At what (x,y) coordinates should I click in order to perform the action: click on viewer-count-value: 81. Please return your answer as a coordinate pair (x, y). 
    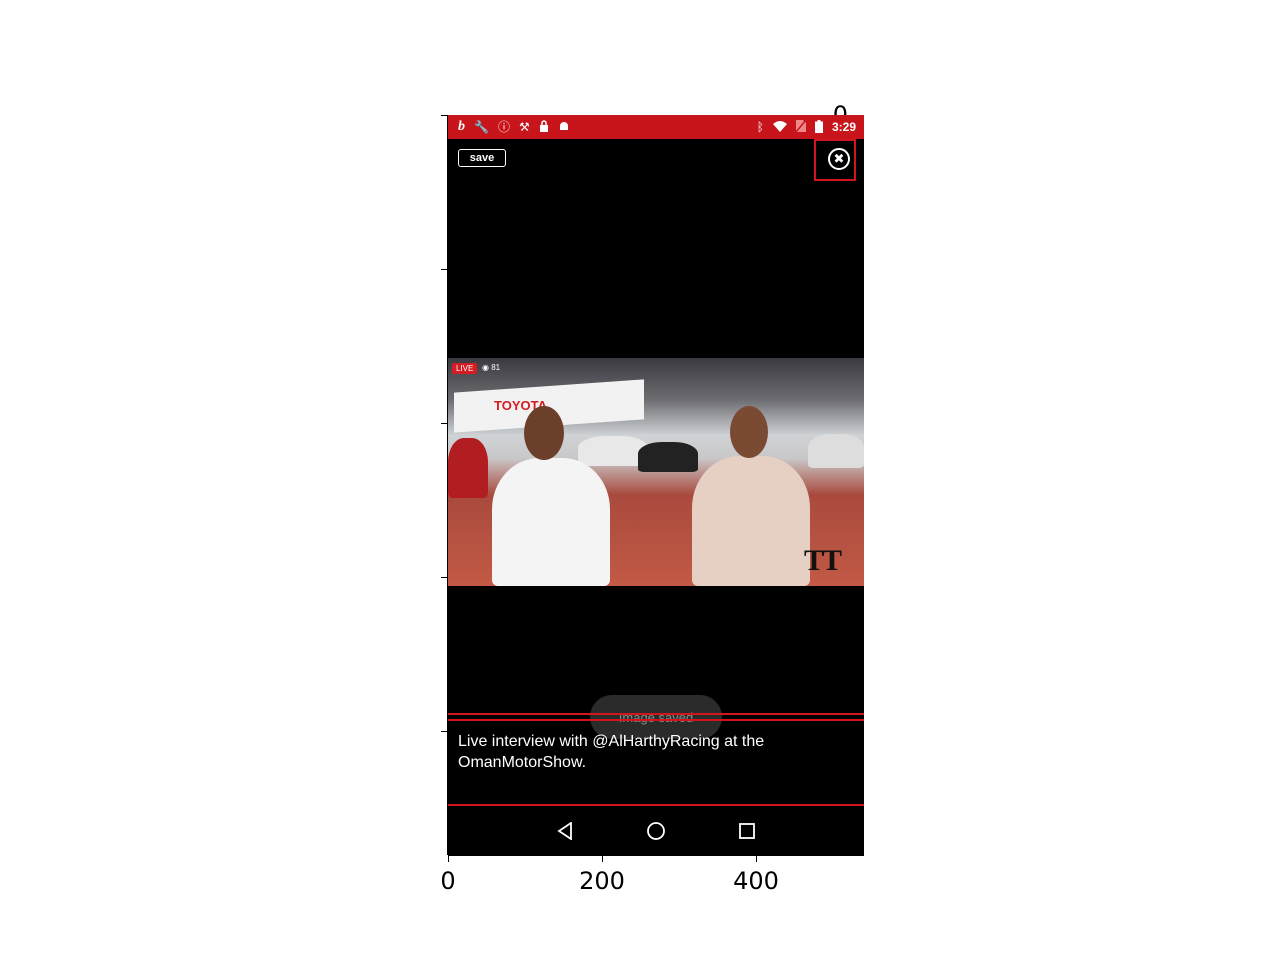
    Looking at the image, I should click on (496, 367).